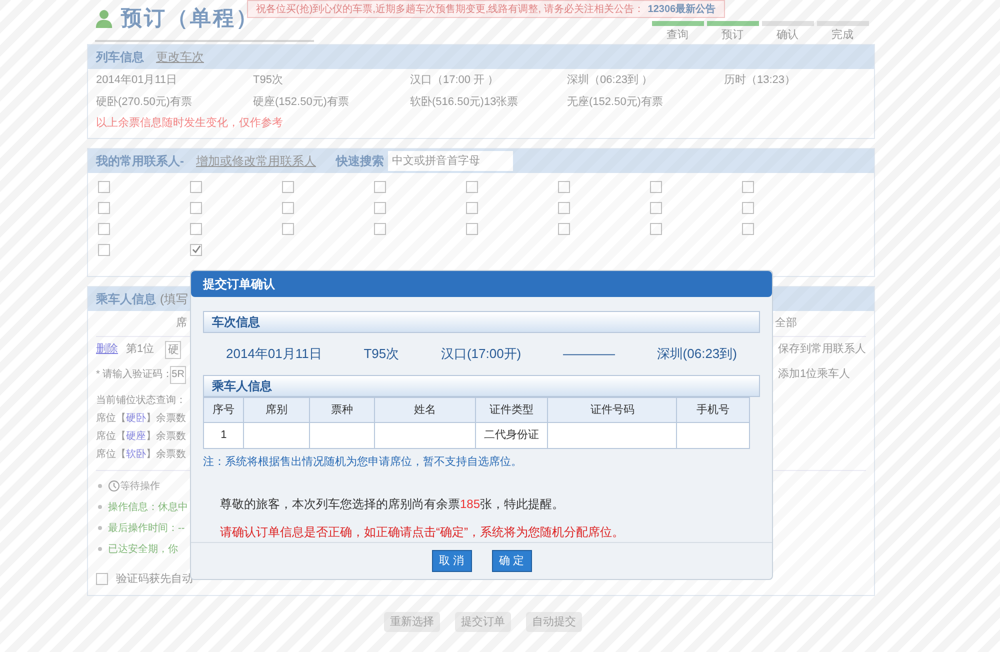 The image size is (1000, 652). What do you see at coordinates (178, 375) in the screenshot?
I see `captcha-field: 5R` at bounding box center [178, 375].